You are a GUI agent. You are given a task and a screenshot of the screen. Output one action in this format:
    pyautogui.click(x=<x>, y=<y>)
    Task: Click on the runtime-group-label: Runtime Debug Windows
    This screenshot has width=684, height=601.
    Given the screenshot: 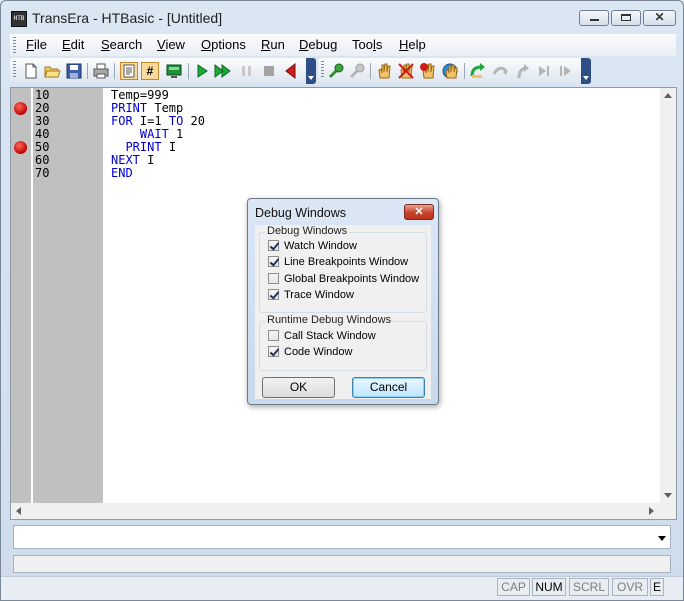 What is the action you would take?
    pyautogui.click(x=329, y=320)
    